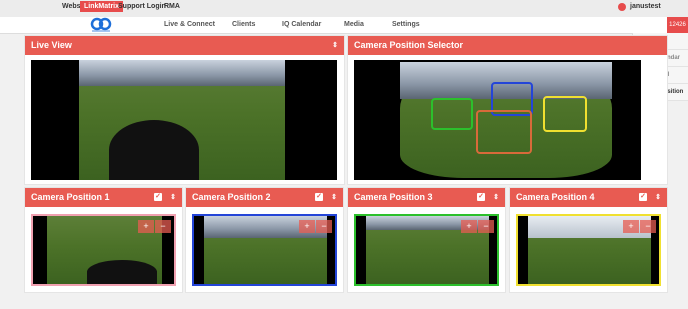 Image resolution: width=688 pixels, height=309 pixels. I want to click on camera-1-title: Camera Position 1, so click(70, 197).